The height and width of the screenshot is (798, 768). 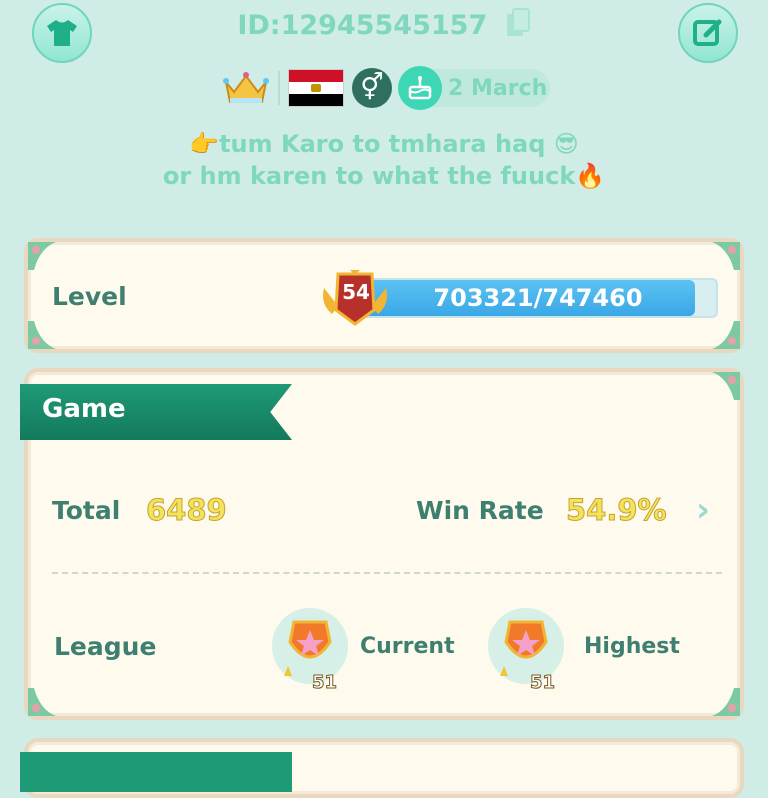 I want to click on current-league-level: 51, so click(x=324, y=683).